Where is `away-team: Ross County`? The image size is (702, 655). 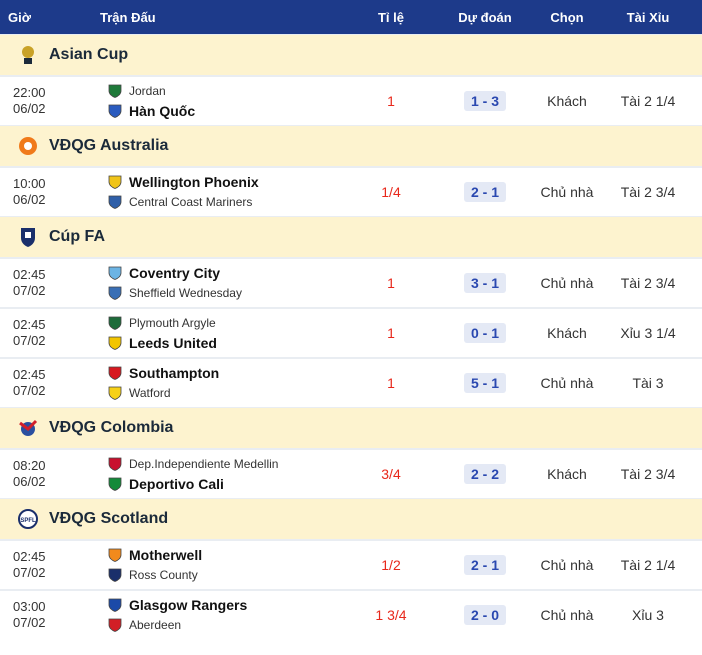 away-team: Ross County is located at coordinates (230, 575).